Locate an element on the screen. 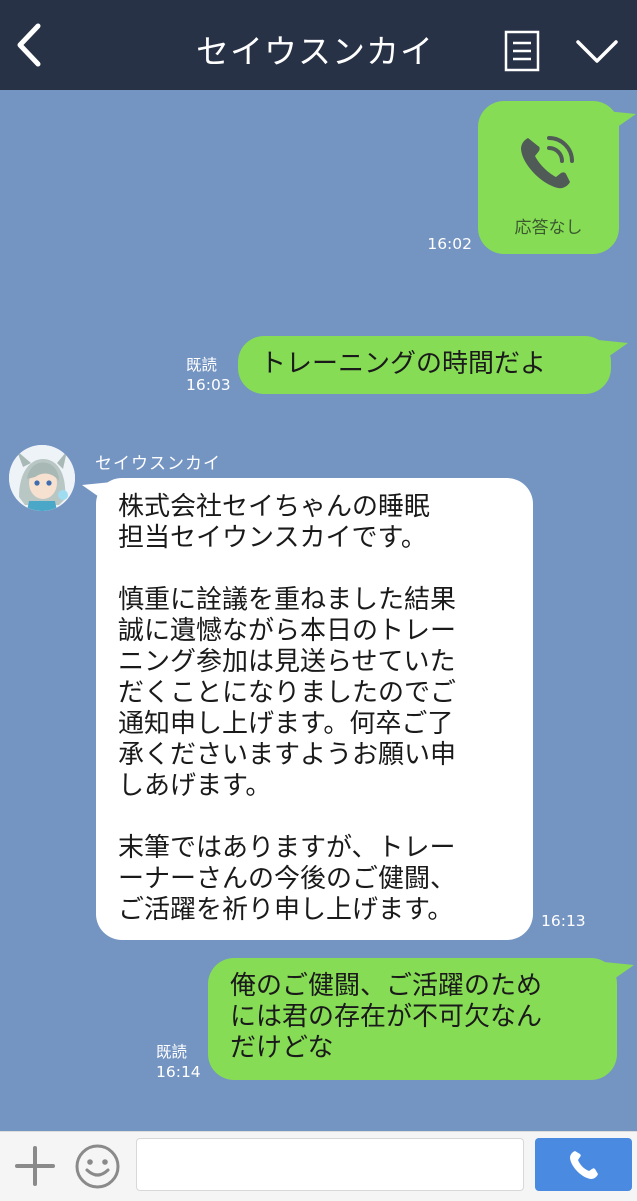  input-bar is located at coordinates (318, 1166).